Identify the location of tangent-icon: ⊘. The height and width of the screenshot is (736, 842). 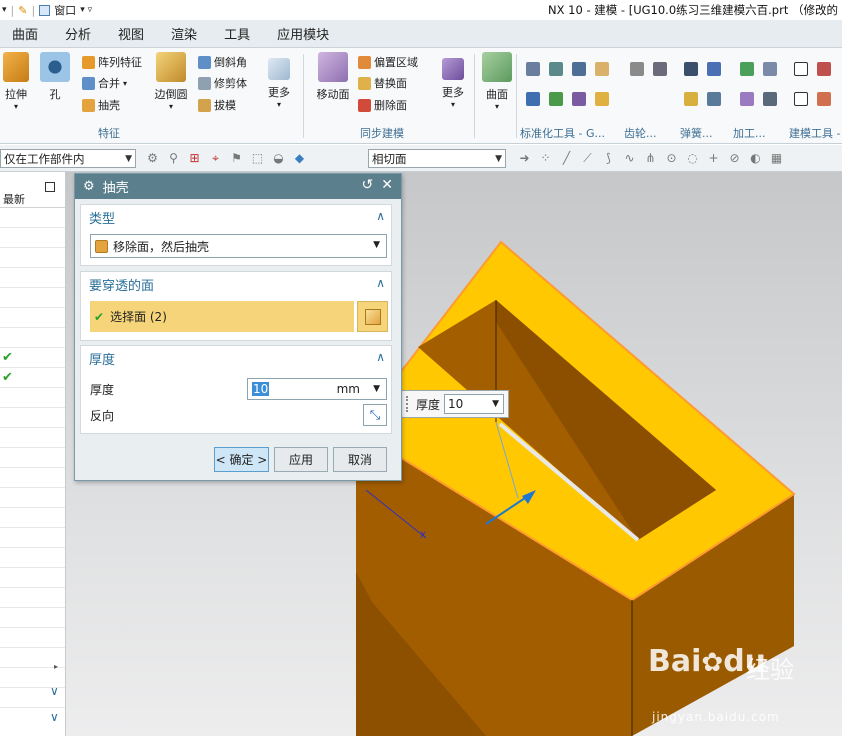
(734, 158).